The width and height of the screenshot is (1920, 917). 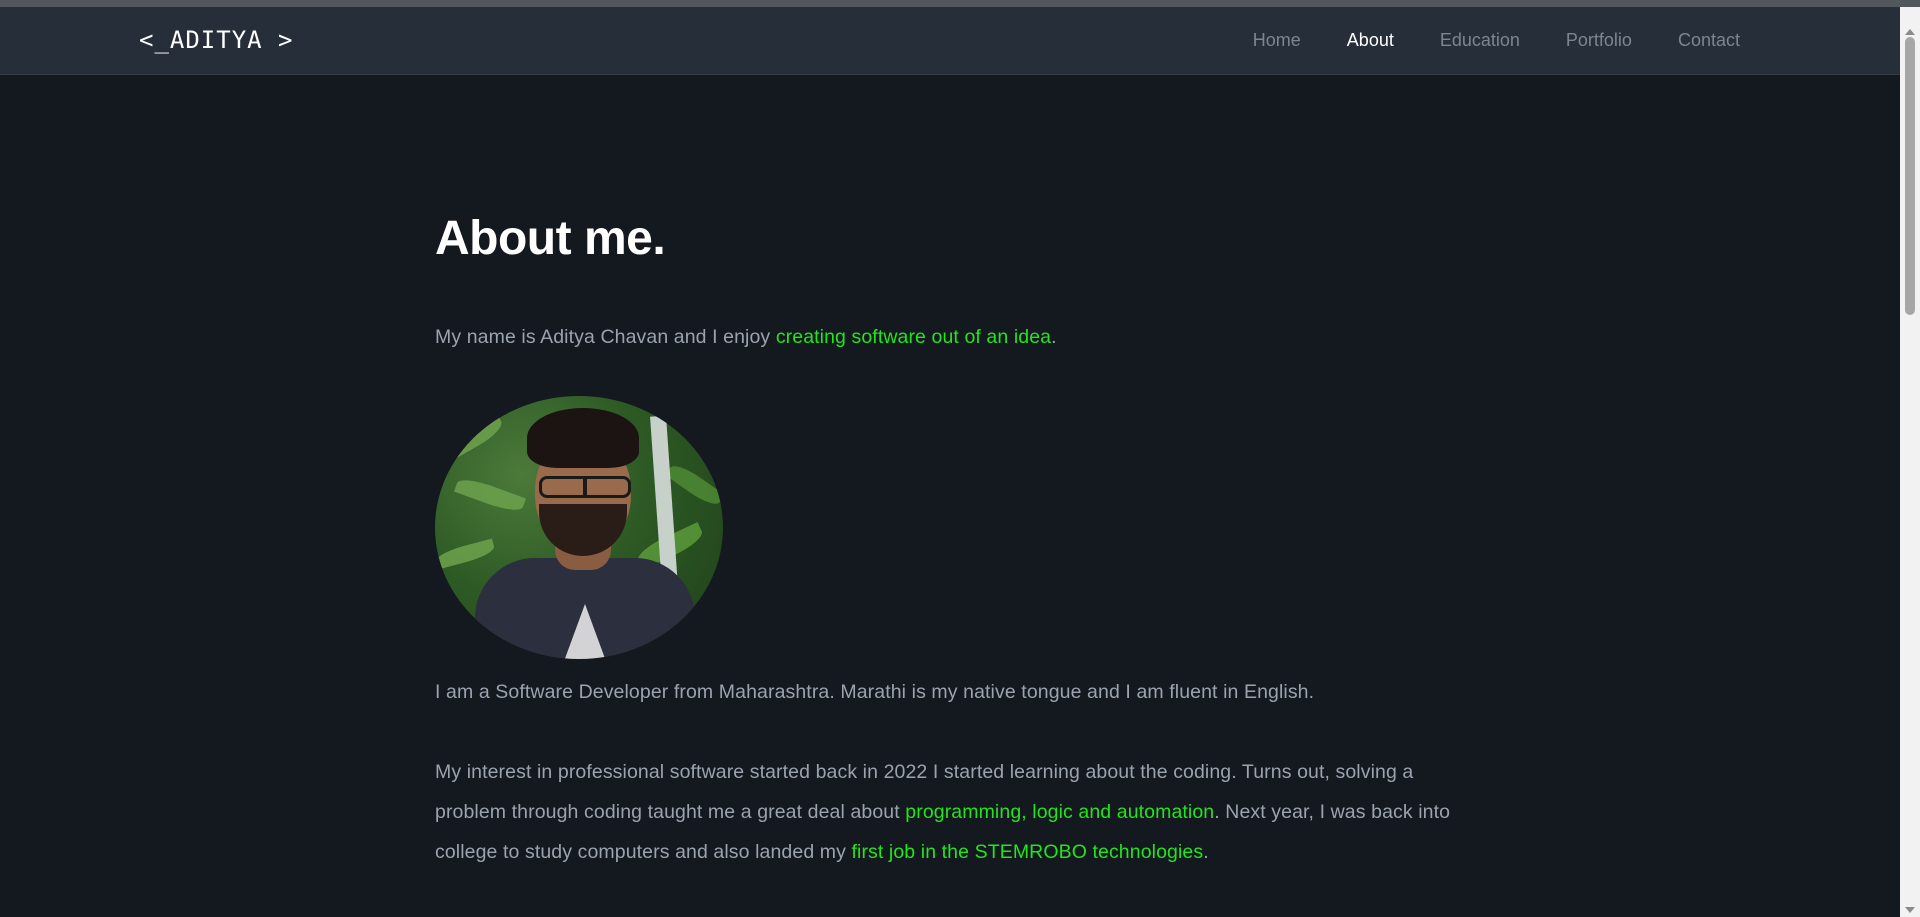 I want to click on page-title: About me., so click(x=550, y=238).